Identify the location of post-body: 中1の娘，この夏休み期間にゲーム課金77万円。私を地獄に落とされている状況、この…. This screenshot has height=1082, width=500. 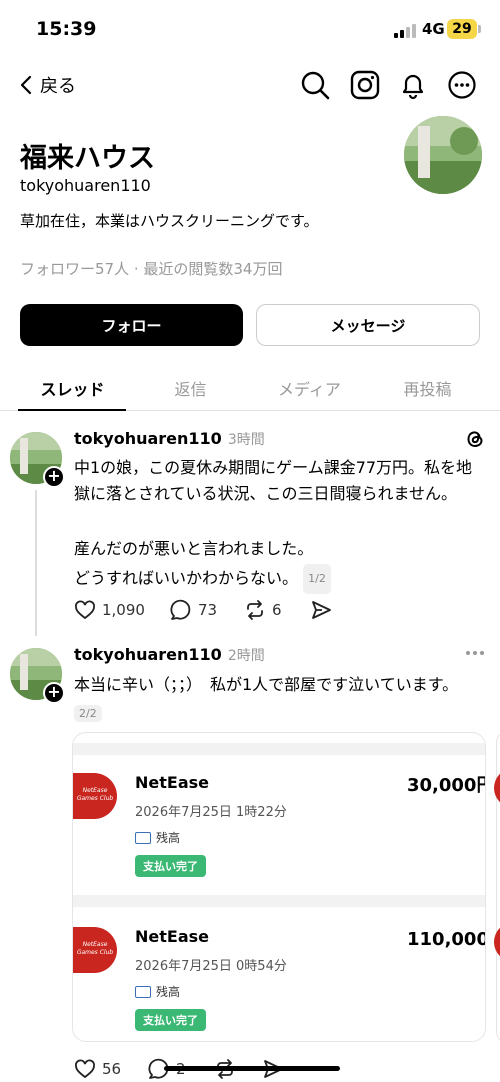
(273, 480).